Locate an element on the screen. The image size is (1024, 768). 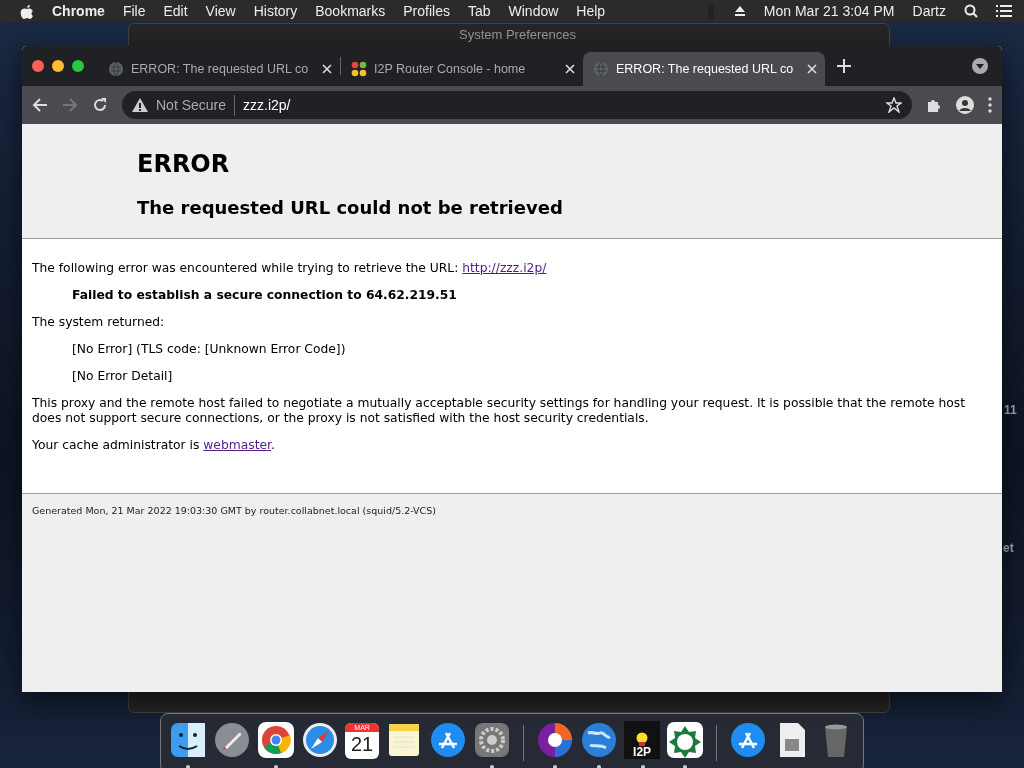
menu-clock: Mon Mar 21 3:04 PM is located at coordinates (829, 11).